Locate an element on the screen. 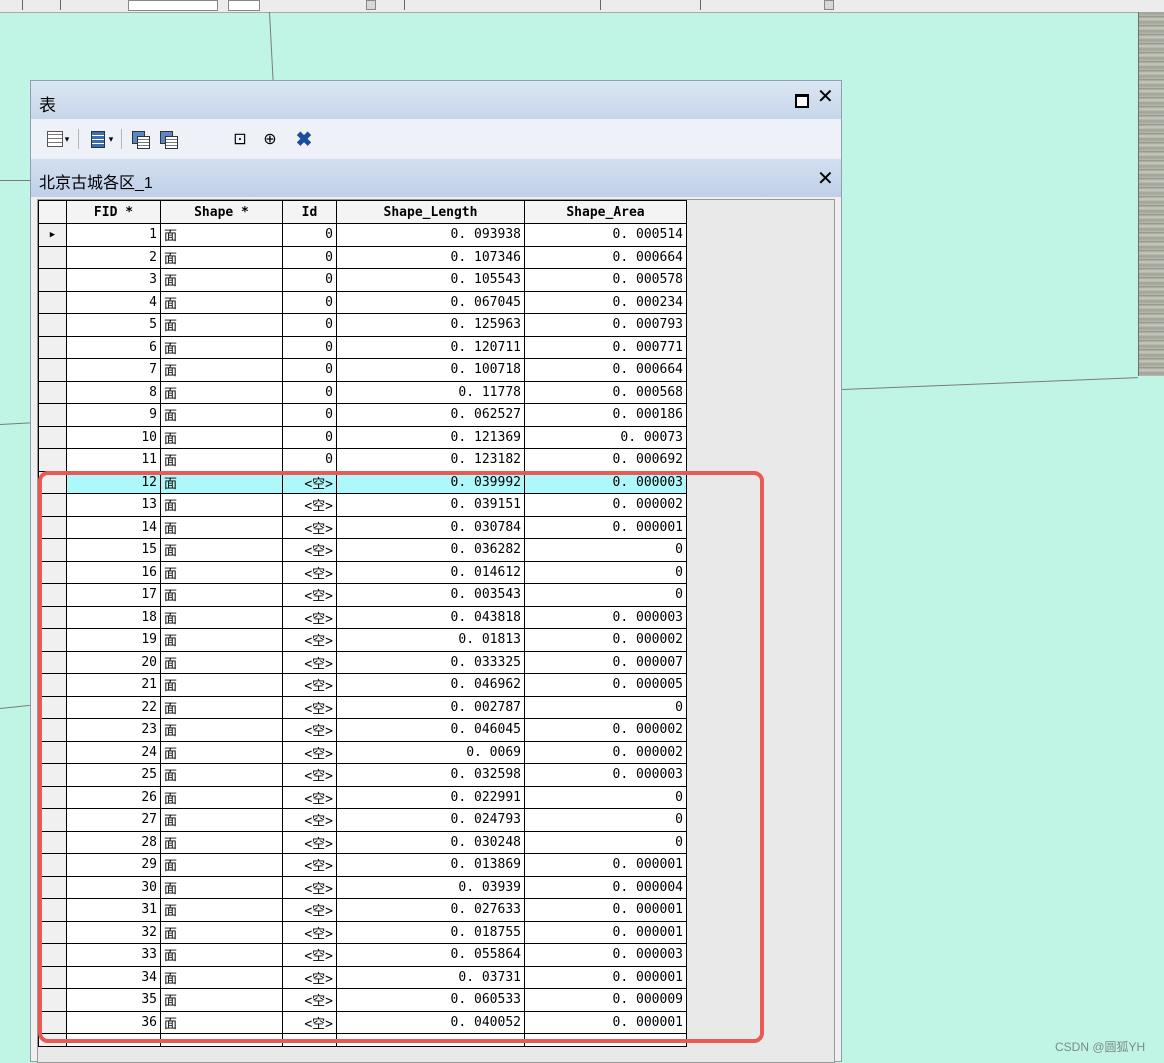  cell-fid: 9 is located at coordinates (113, 415).